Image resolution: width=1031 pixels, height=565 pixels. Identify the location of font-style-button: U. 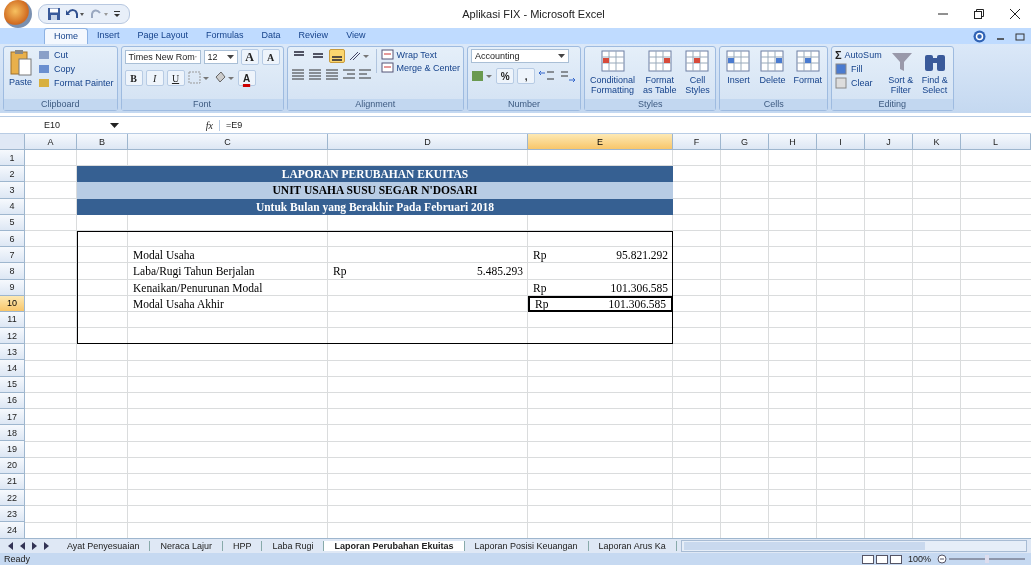
(175, 78).